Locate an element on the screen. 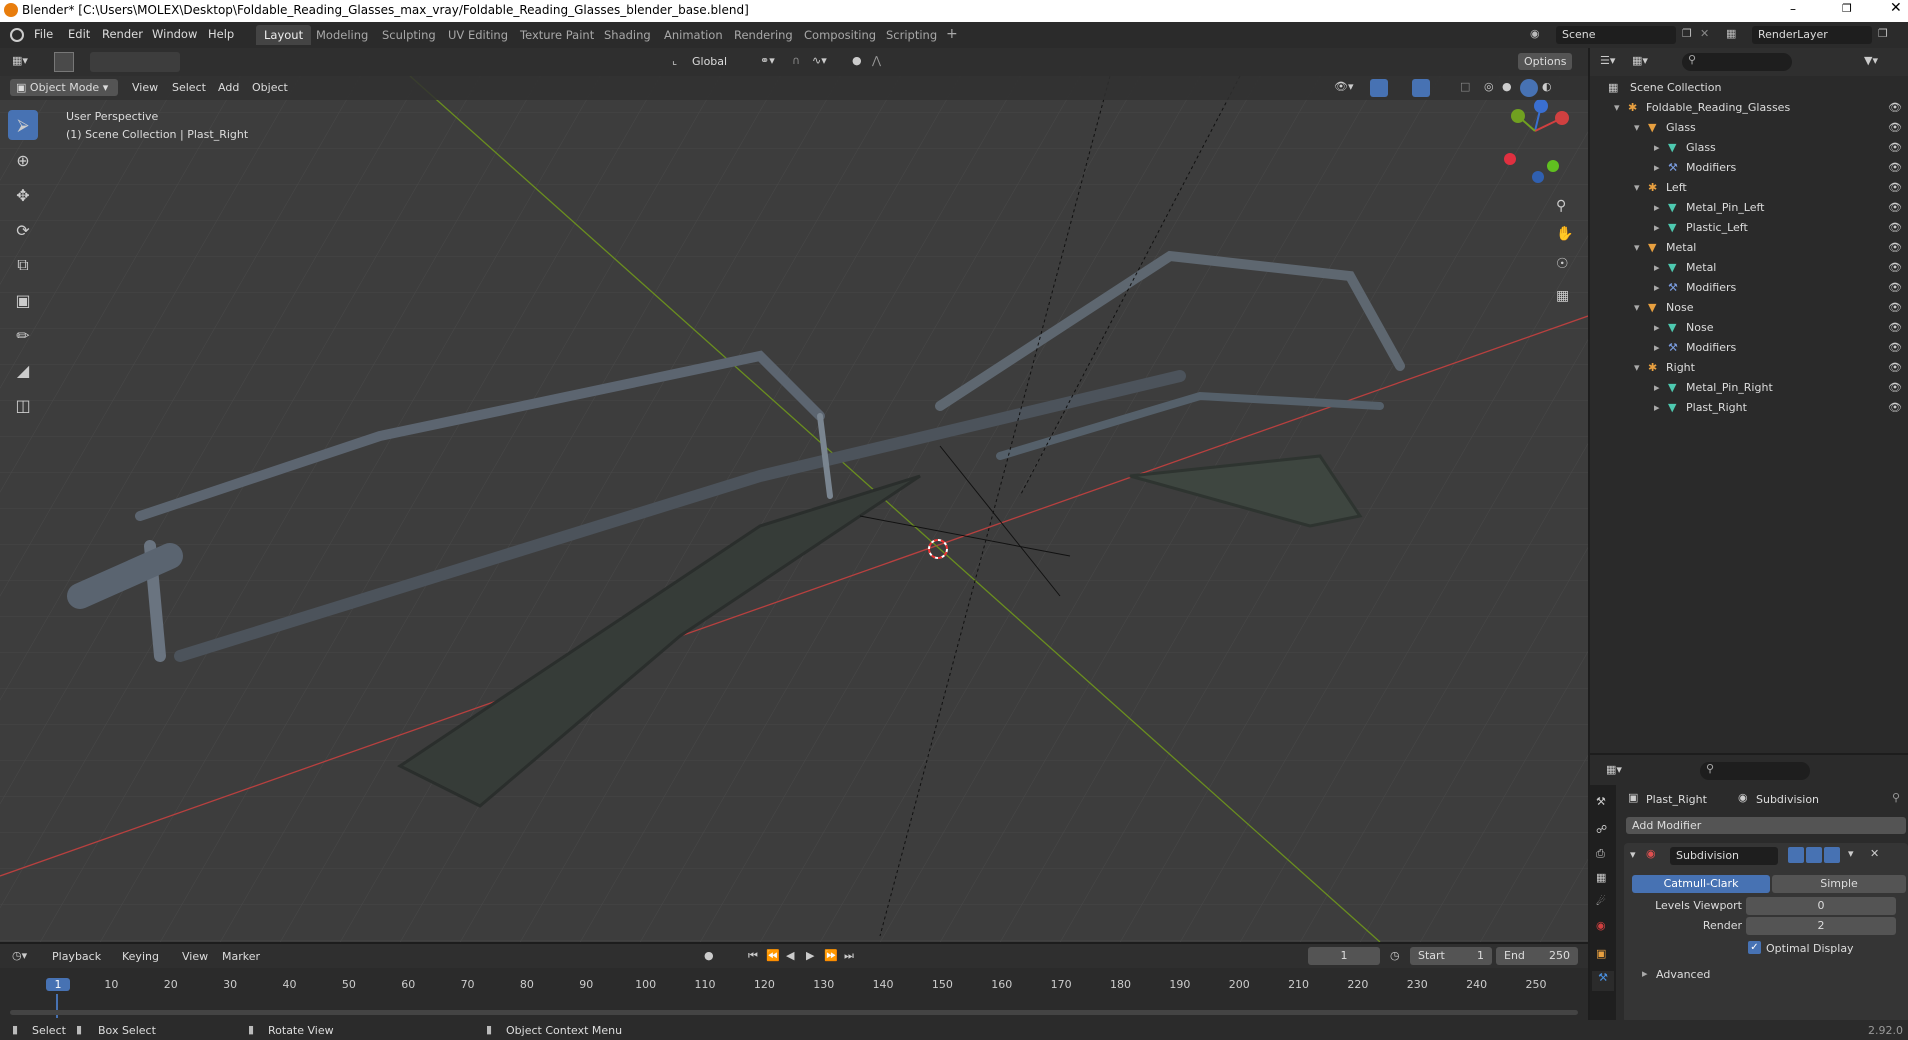 Image resolution: width=1908 pixels, height=1040 pixels. play-reverse-icon: ◀ is located at coordinates (790, 955).